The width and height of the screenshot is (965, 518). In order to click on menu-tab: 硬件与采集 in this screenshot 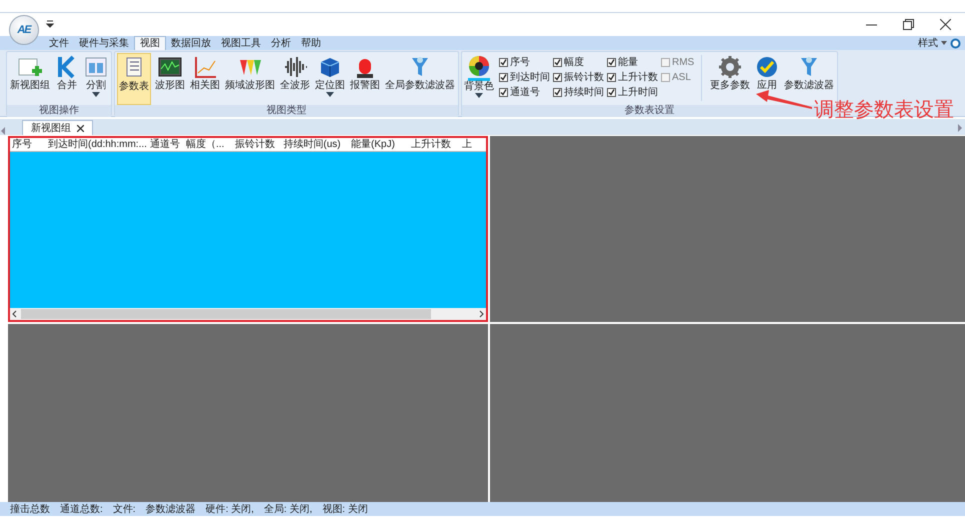, I will do `click(104, 43)`.